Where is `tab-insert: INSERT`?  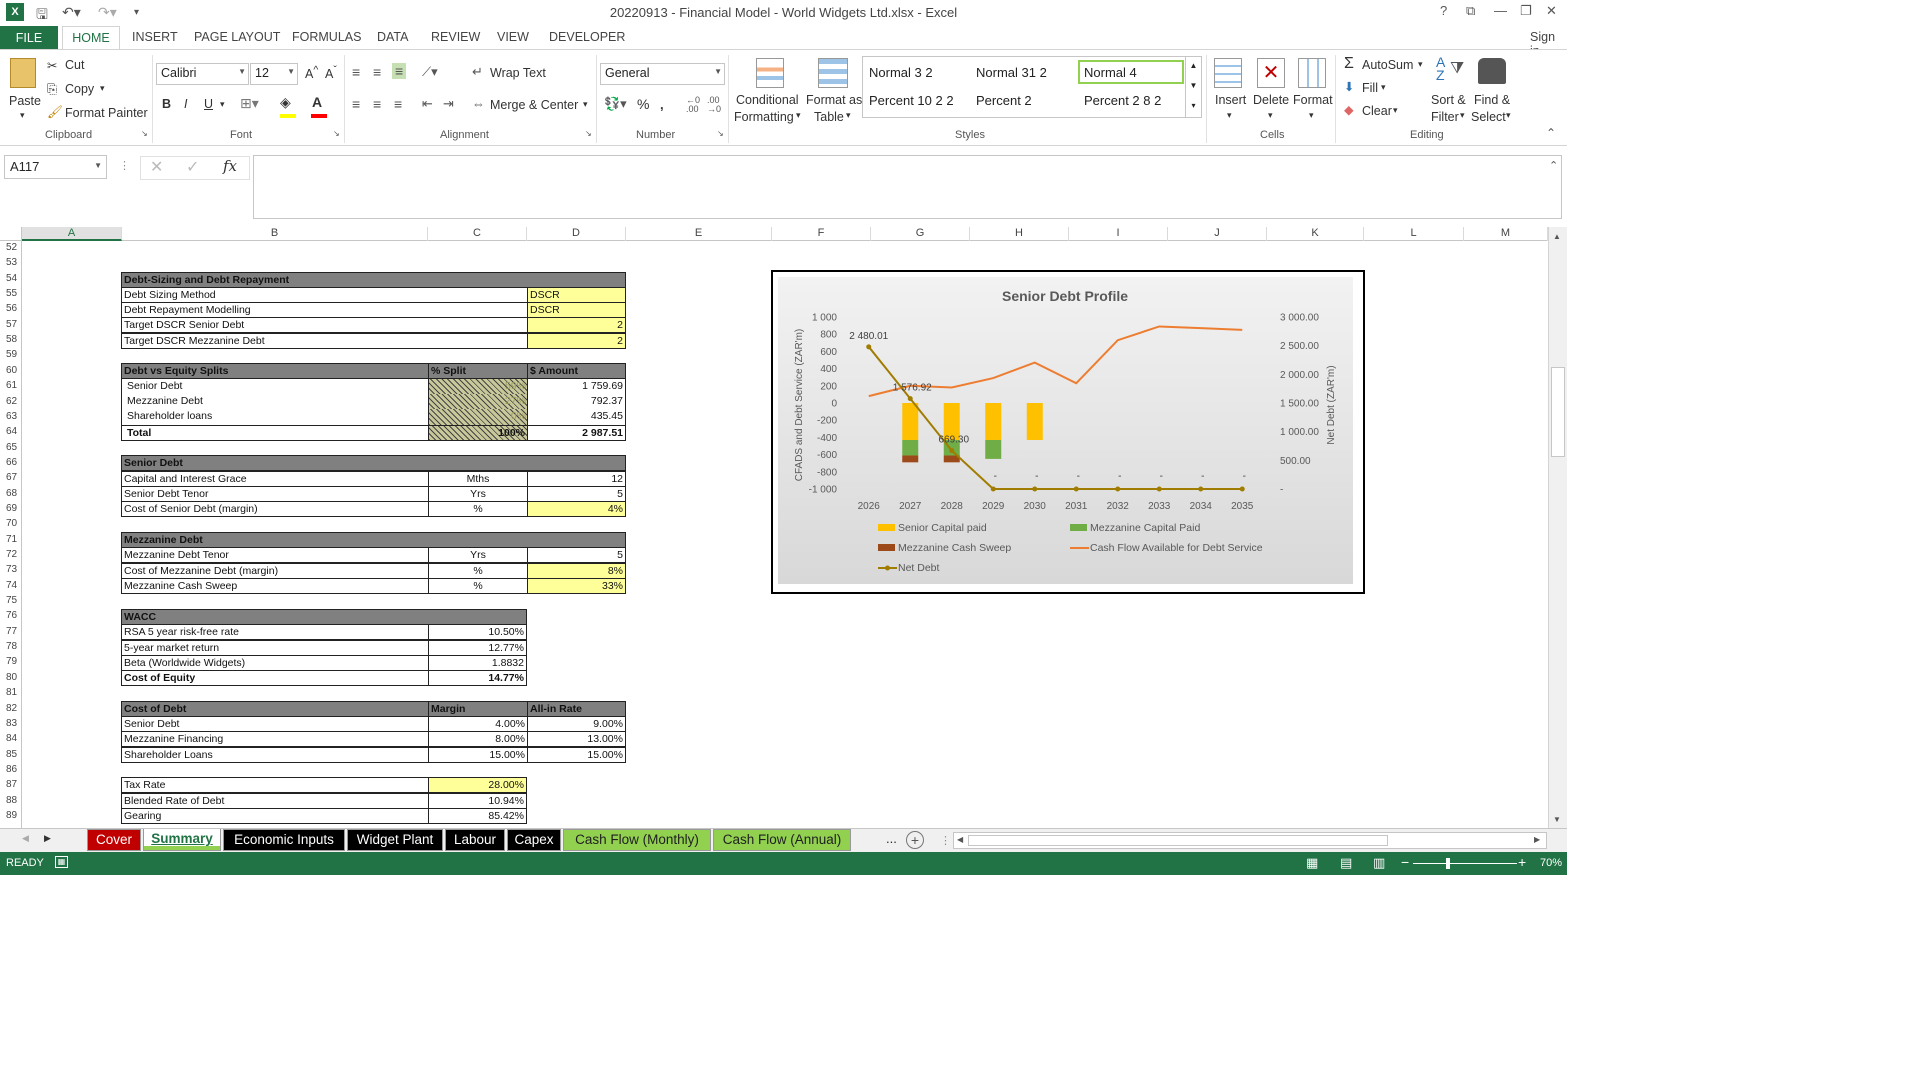 tab-insert: INSERT is located at coordinates (155, 37).